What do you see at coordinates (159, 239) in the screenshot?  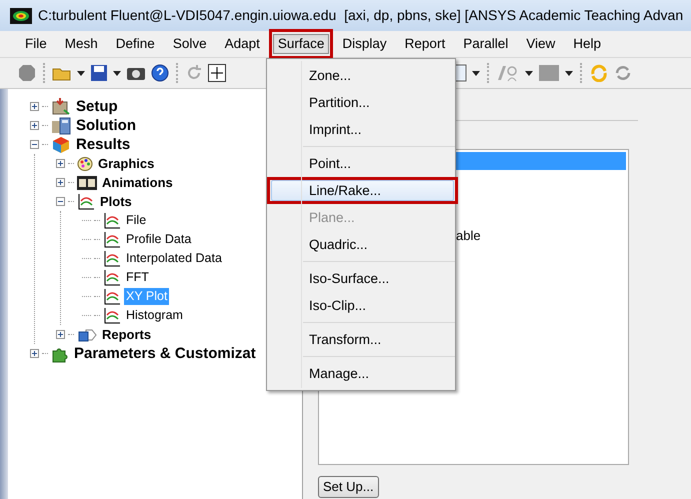 I see `tree-item: Profile Data` at bounding box center [159, 239].